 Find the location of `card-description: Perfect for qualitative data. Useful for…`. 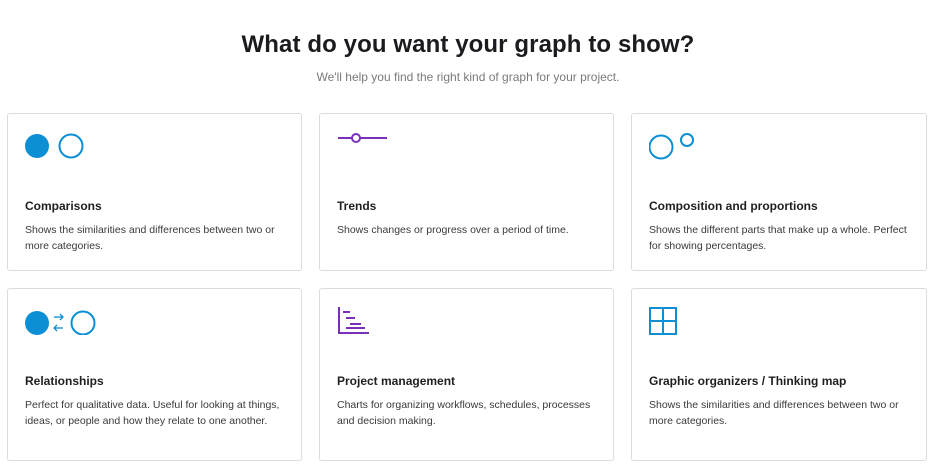

card-description: Perfect for qualitative data. Useful for… is located at coordinates (152, 413).